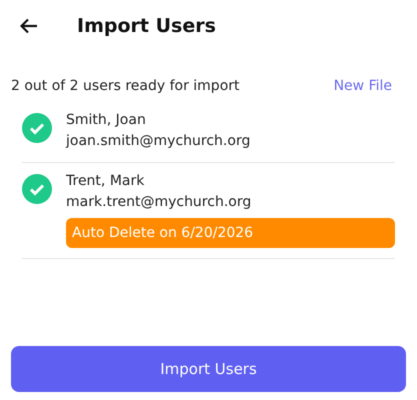 The width and height of the screenshot is (417, 400). What do you see at coordinates (159, 202) in the screenshot?
I see `user-email: mark.trent@mychurch.org` at bounding box center [159, 202].